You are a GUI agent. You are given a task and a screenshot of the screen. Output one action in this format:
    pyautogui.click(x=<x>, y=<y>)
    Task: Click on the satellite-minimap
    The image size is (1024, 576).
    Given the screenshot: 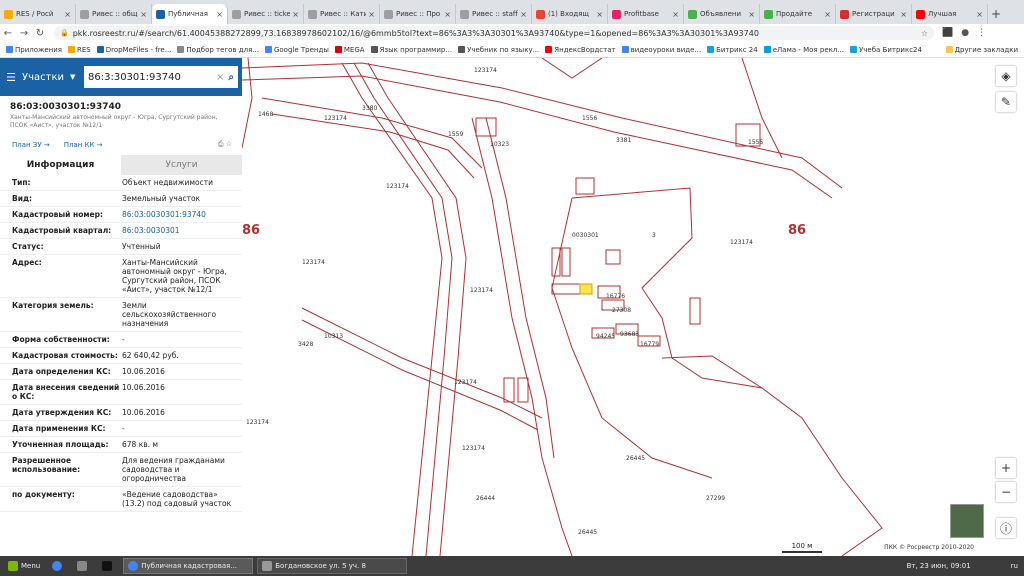 What is the action you would take?
    pyautogui.click(x=967, y=521)
    